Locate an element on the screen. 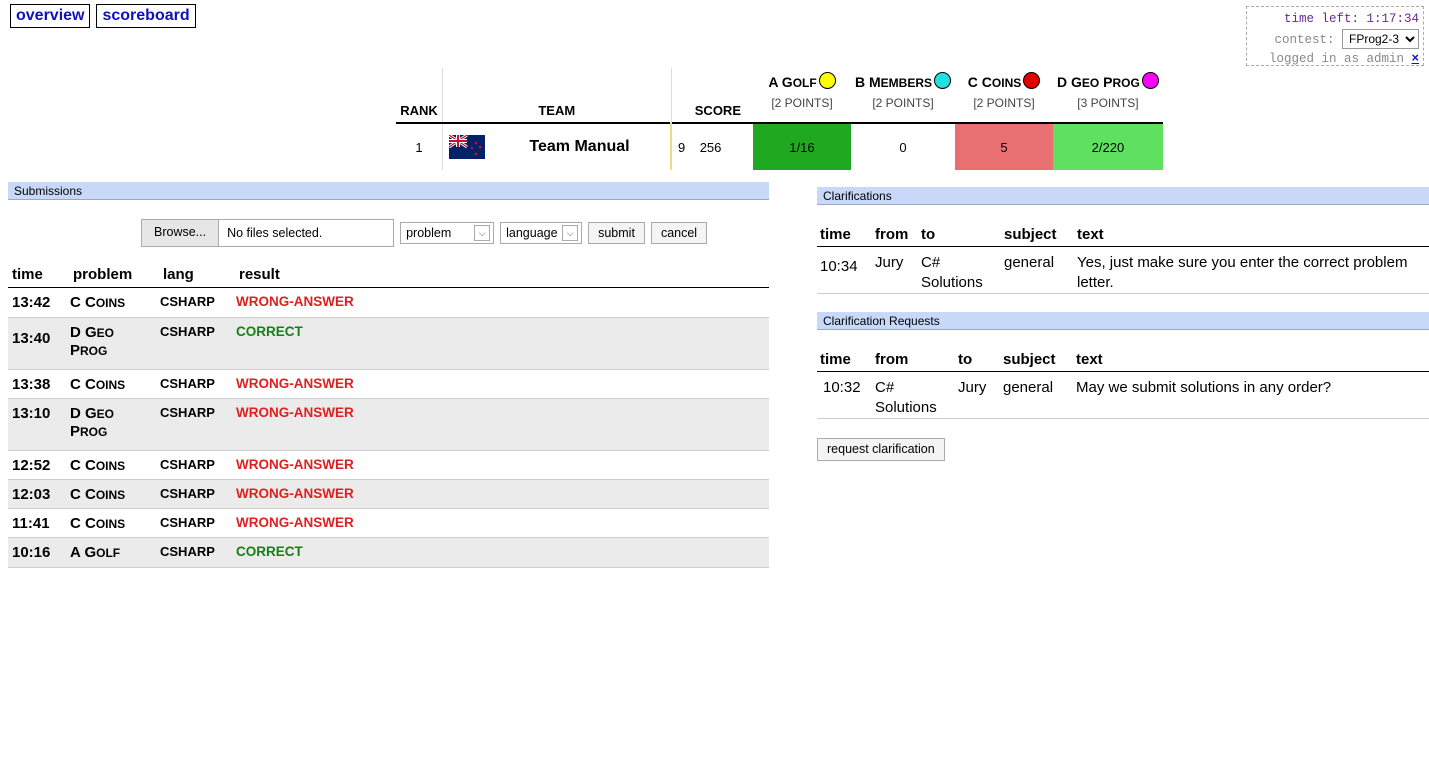 Image resolution: width=1429 pixels, height=777 pixels. submission-row: 13:10 D GEO PROG CSHARP WRONG-ANSWER is located at coordinates (388, 424).